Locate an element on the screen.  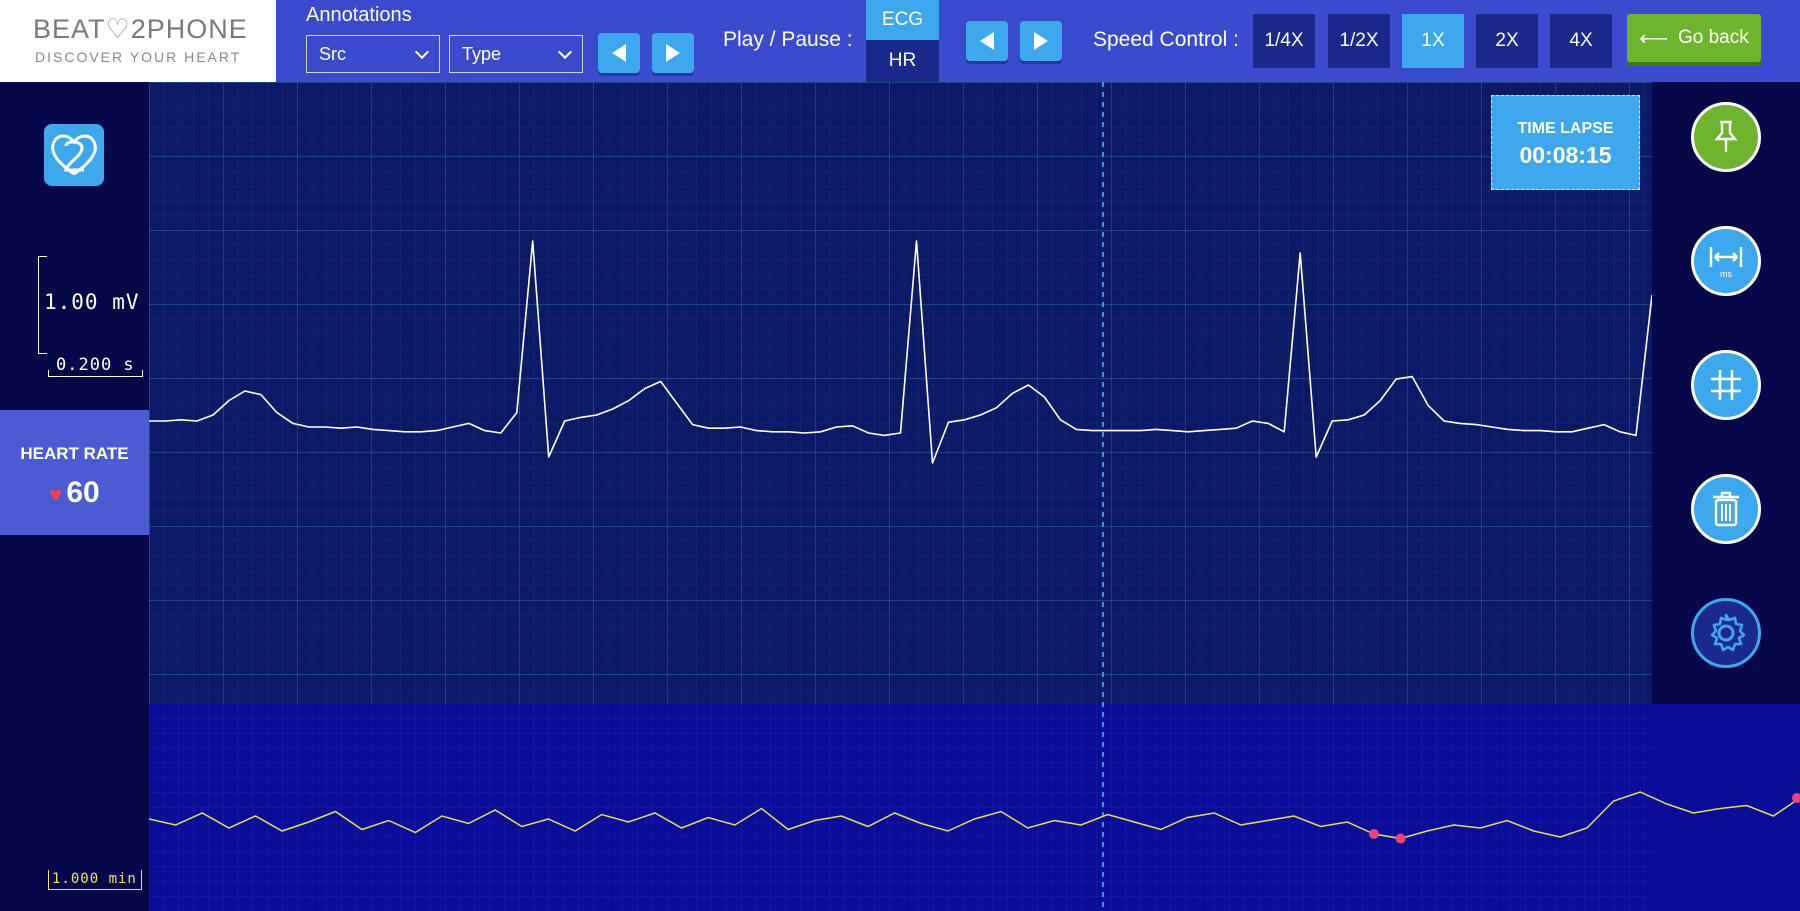
pin-button is located at coordinates (1726, 137).